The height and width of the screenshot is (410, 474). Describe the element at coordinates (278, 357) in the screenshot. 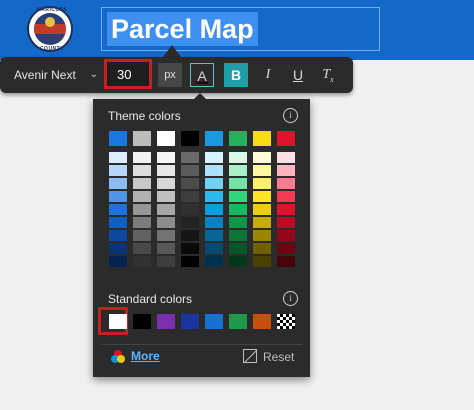

I see `reset-button: Reset` at that location.